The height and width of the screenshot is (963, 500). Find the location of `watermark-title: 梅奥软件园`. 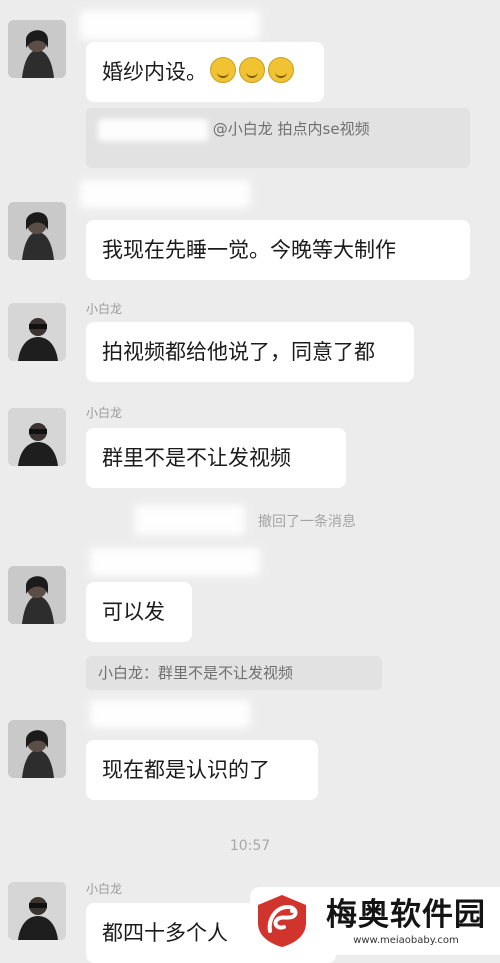

watermark-title: 梅奥软件园 is located at coordinates (406, 915).